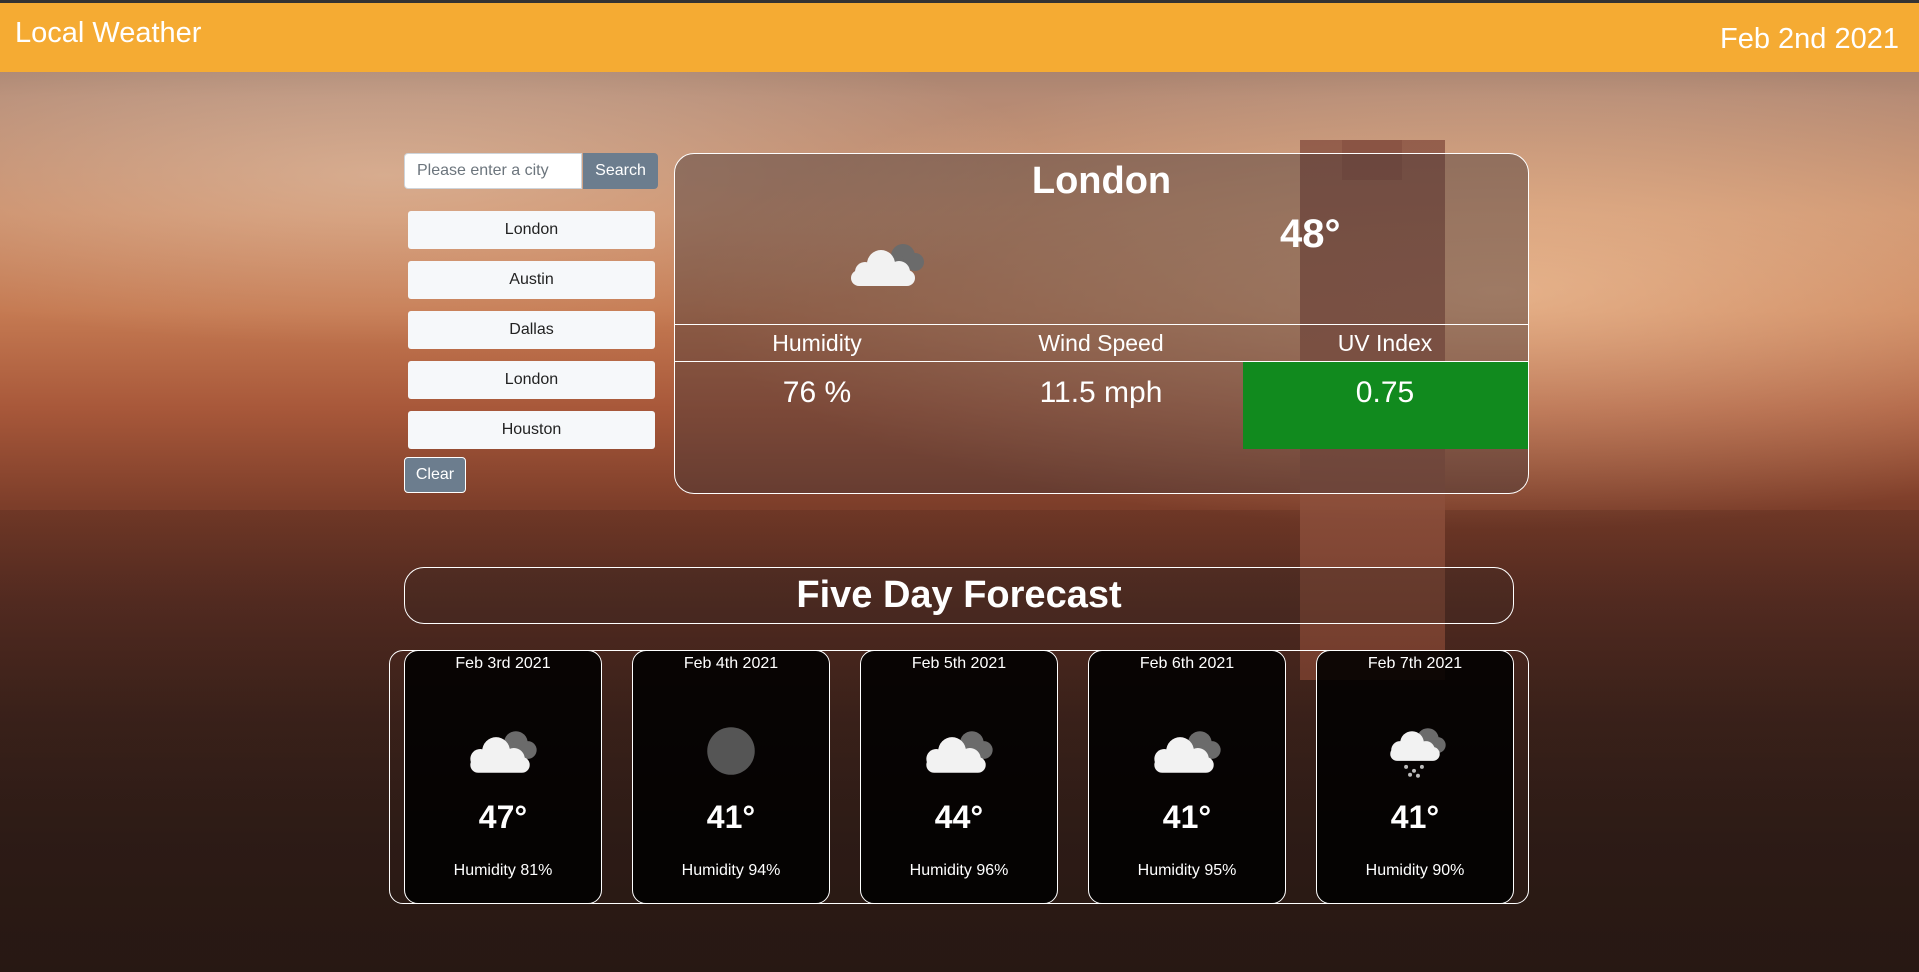  Describe the element at coordinates (1385, 392) in the screenshot. I see `uv-index-value: 0.75` at that location.